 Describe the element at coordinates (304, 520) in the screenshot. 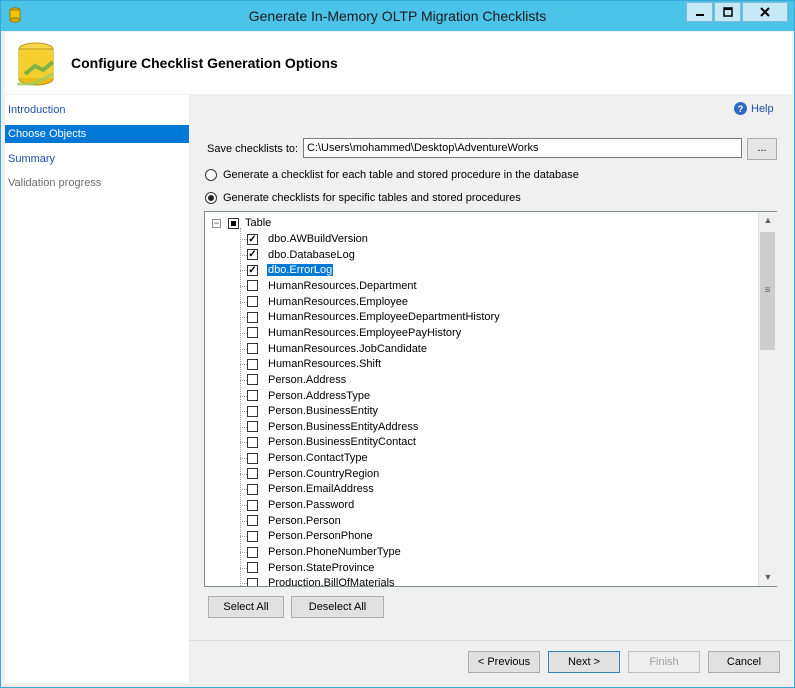

I see `tree-item-label: Person.Person` at that location.